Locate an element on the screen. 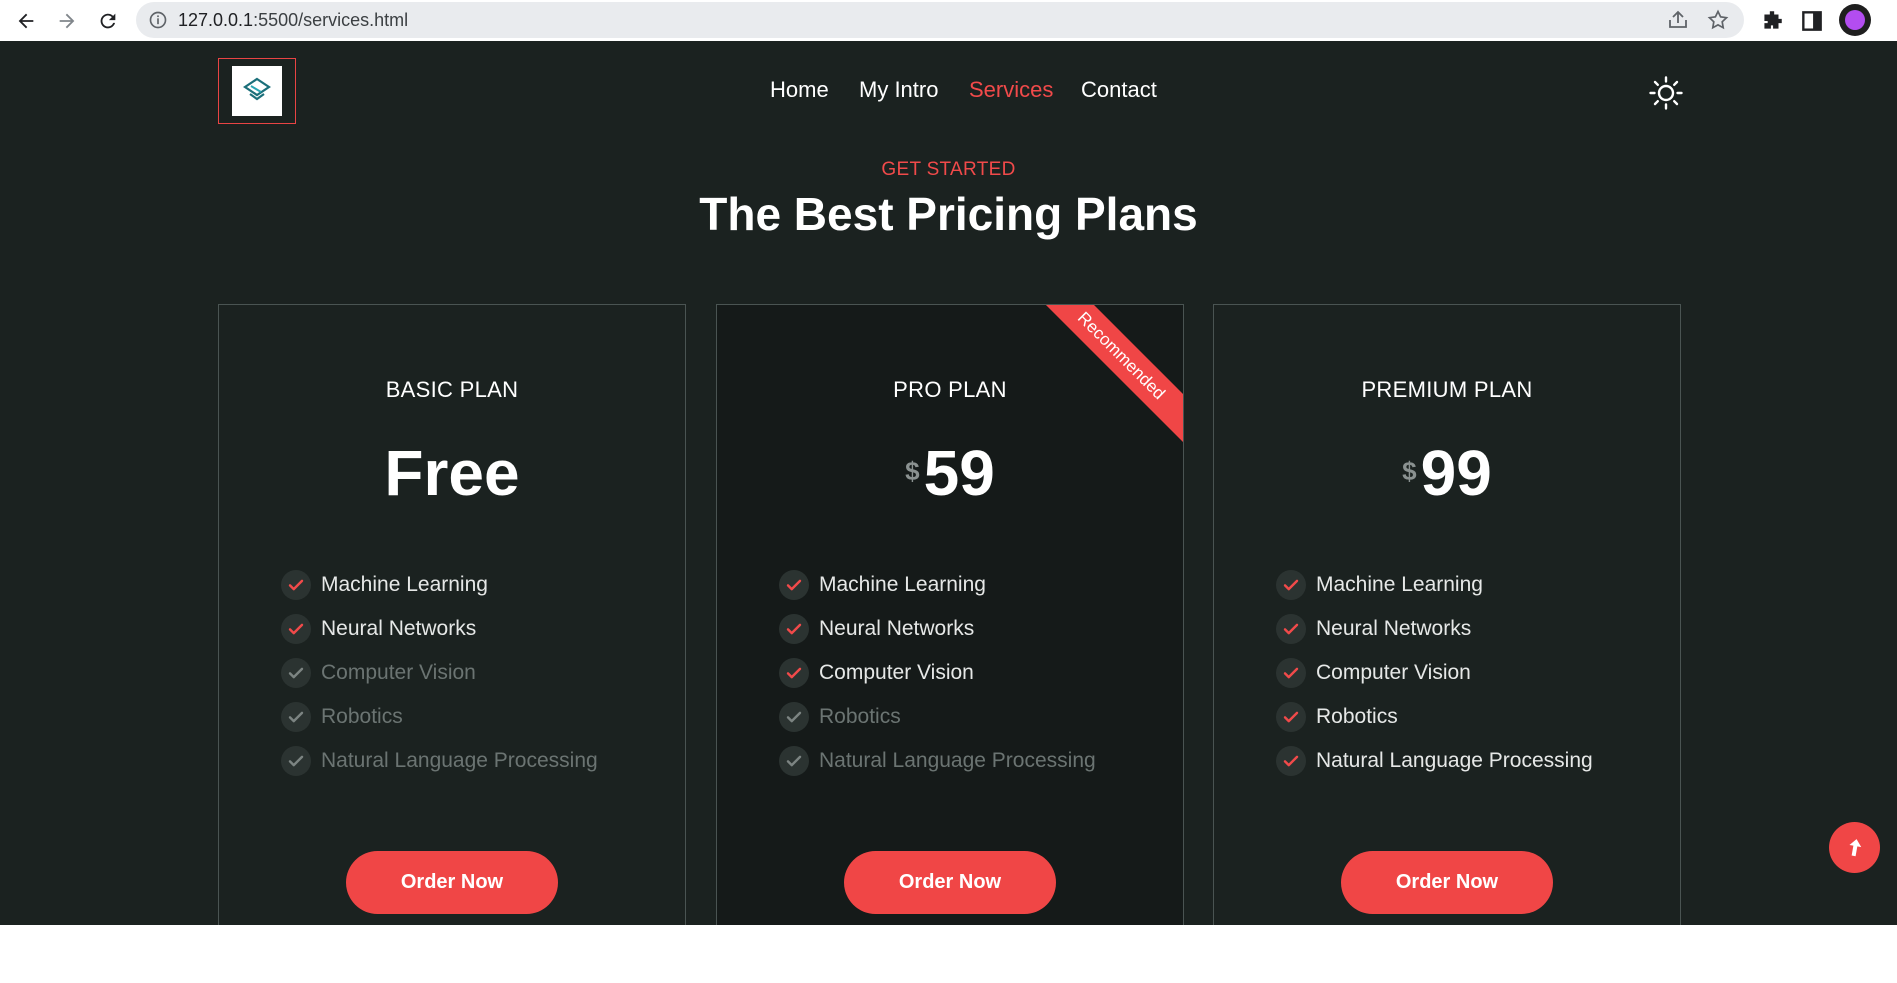  plan-name: BASIC PLAN is located at coordinates (452, 389).